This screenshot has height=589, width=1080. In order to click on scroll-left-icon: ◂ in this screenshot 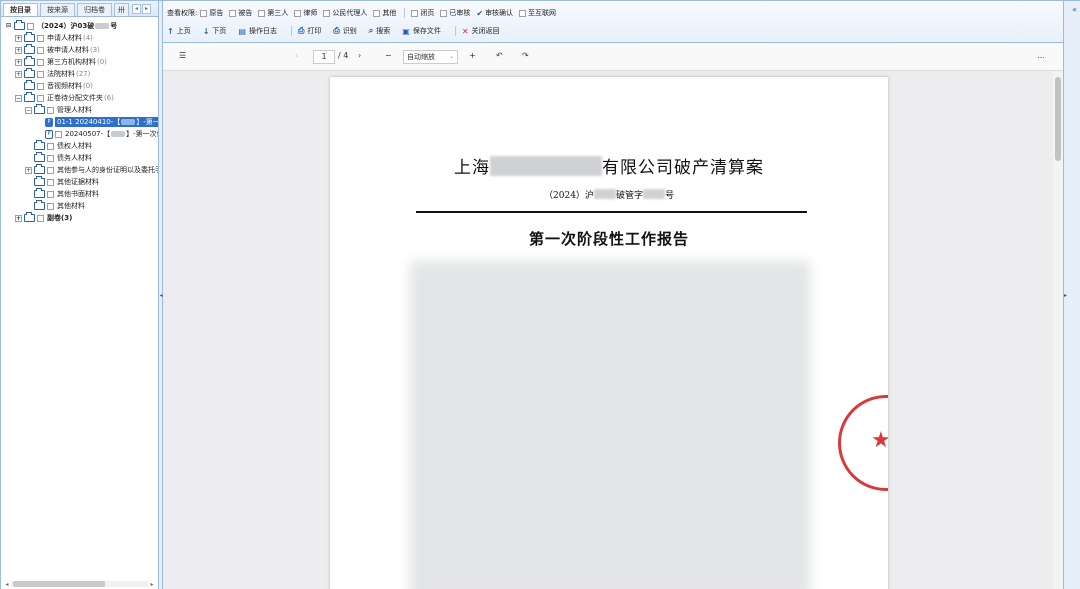, I will do `click(7, 584)`.